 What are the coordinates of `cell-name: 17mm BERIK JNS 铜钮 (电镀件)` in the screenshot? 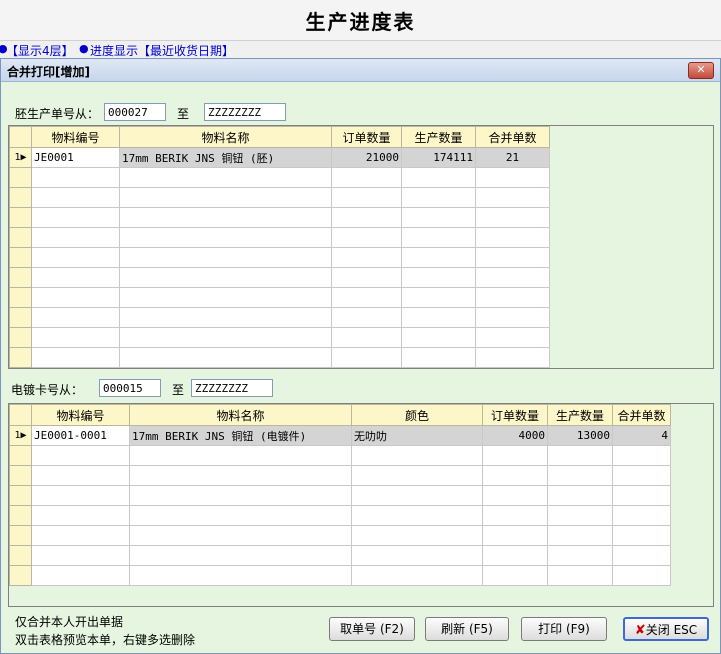 It's located at (240, 435).